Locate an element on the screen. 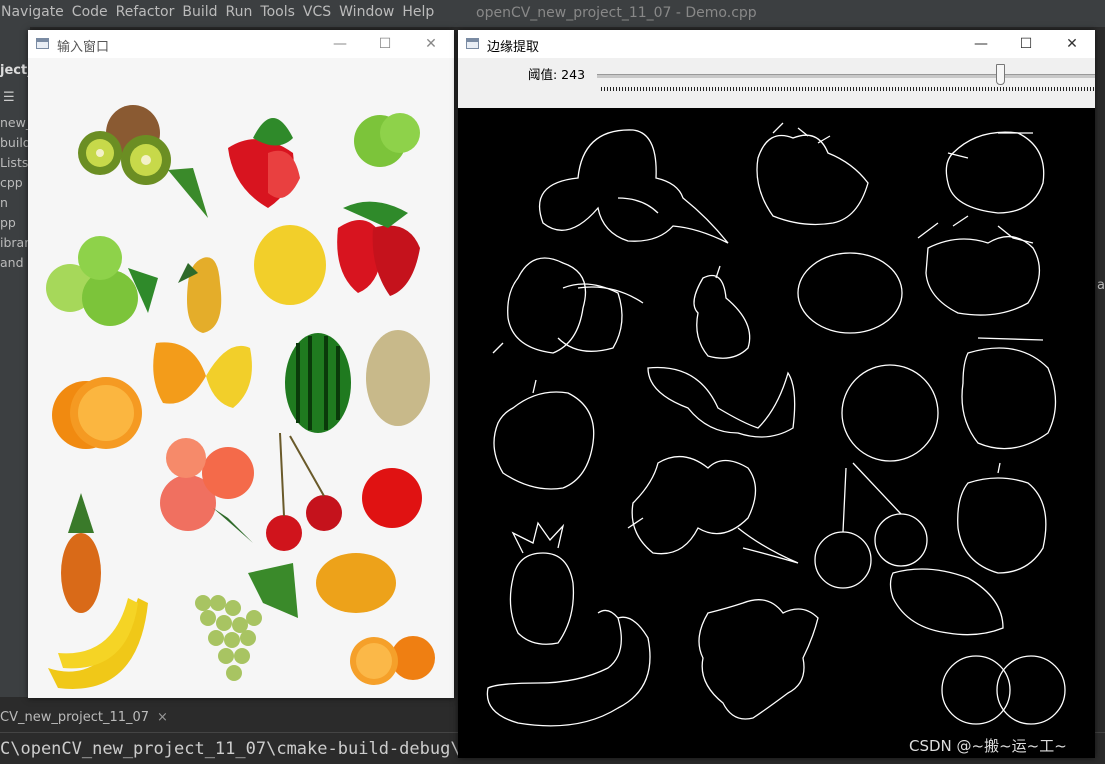 This screenshot has width=1105, height=764. melon-icon is located at coordinates (398, 378).